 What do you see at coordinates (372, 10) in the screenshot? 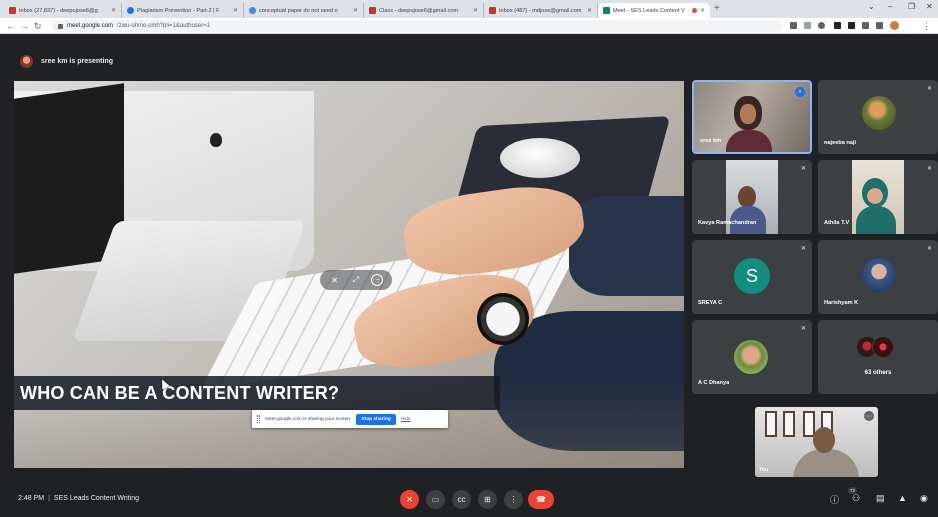
I see `gmail-icon` at bounding box center [372, 10].